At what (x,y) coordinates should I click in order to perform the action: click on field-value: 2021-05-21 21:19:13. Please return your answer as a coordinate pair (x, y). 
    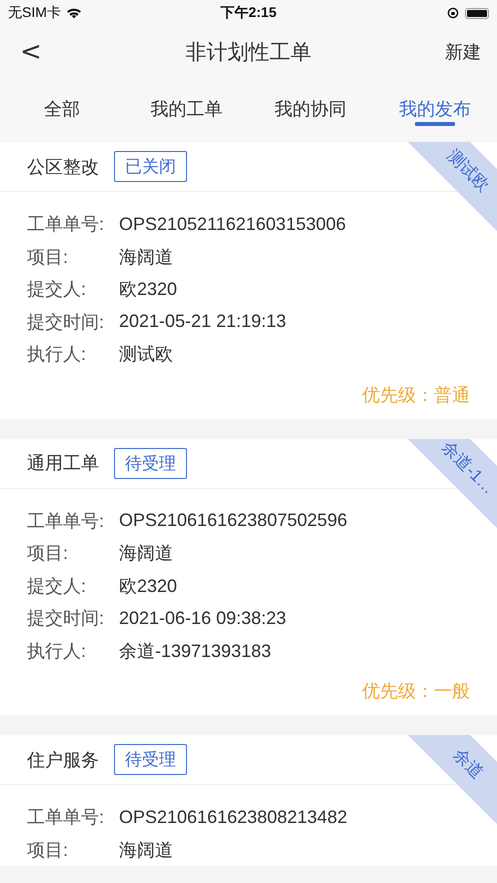
    Looking at the image, I should click on (202, 321).